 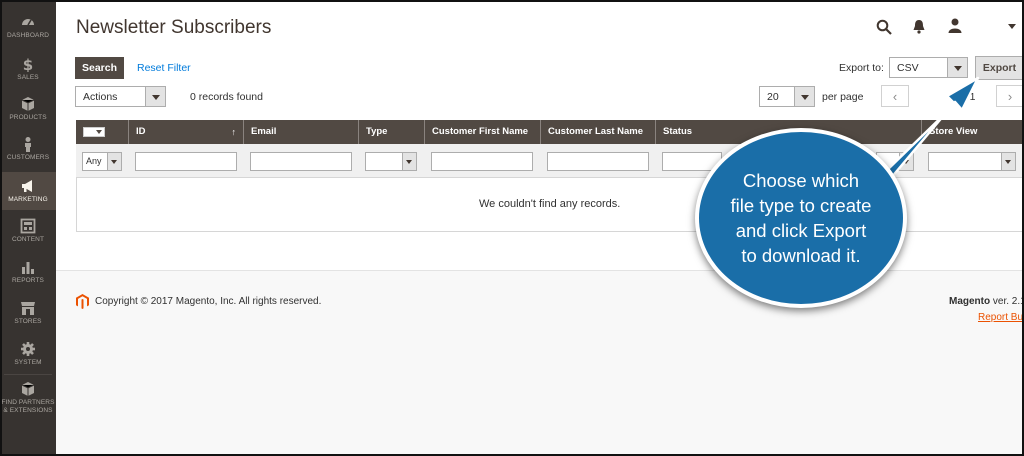 I want to click on column-store-view: Store View, so click(x=972, y=132).